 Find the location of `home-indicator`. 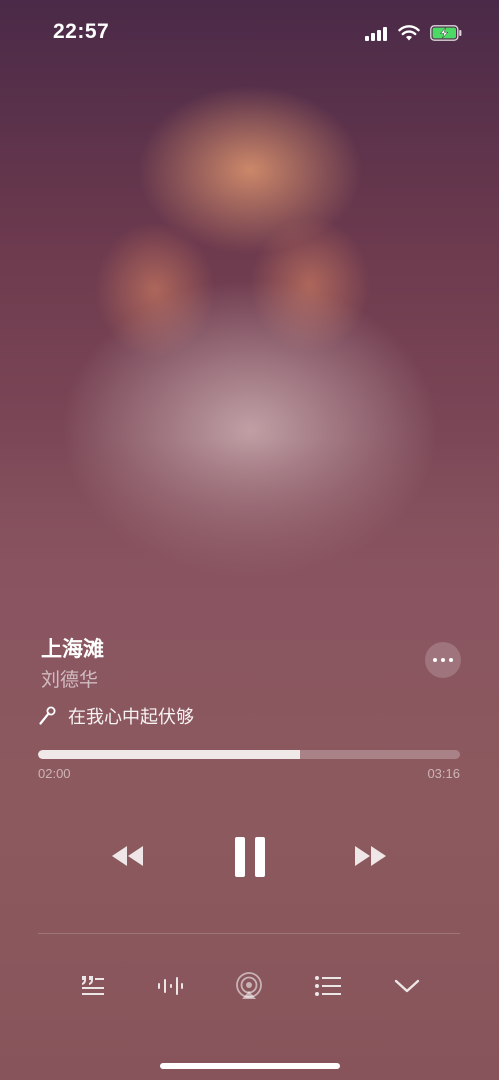

home-indicator is located at coordinates (250, 1066).